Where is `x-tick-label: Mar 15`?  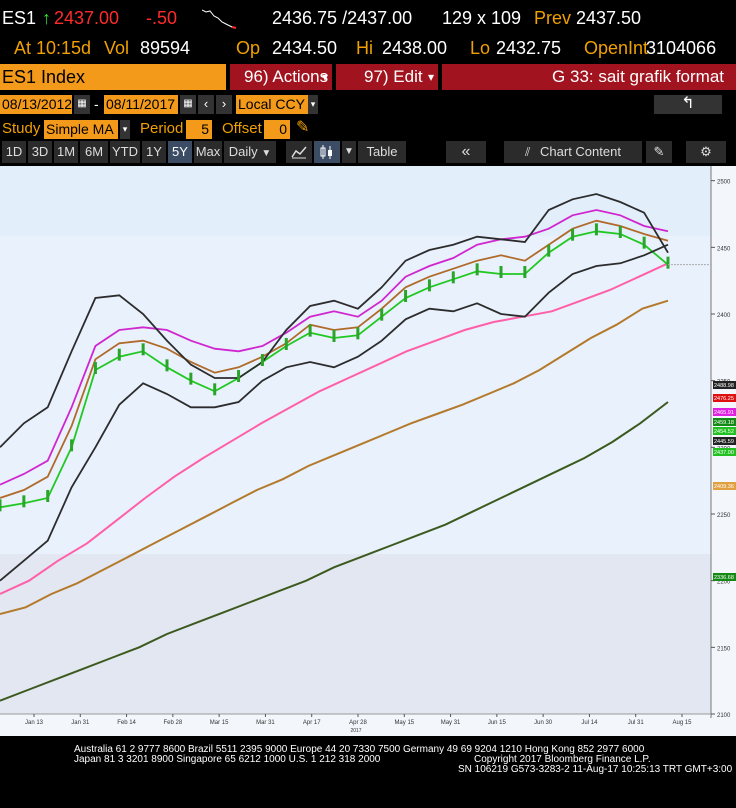
x-tick-label: Mar 15 is located at coordinates (219, 723).